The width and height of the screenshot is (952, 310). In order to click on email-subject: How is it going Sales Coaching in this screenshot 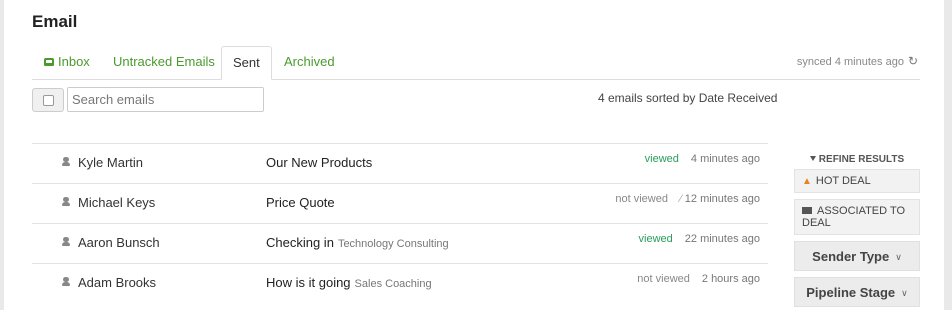, I will do `click(349, 282)`.